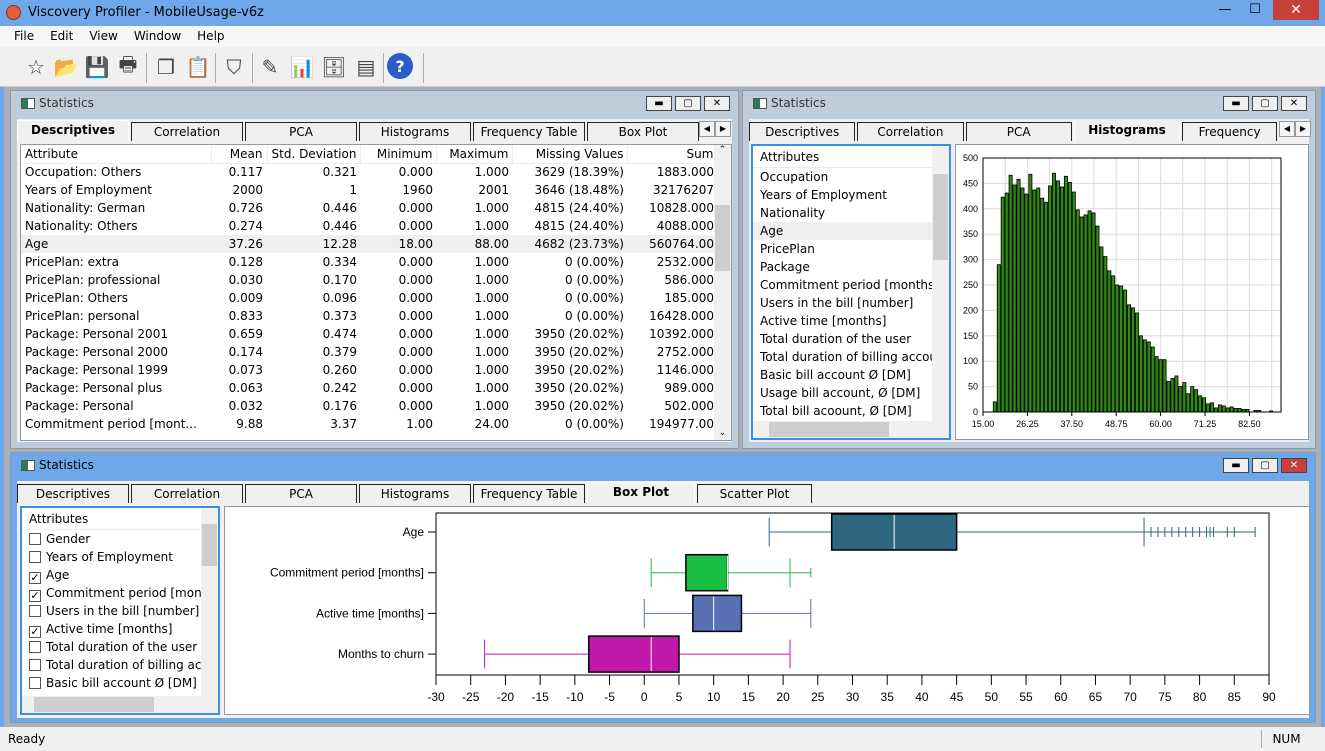 Image resolution: width=1325 pixels, height=751 pixels. I want to click on list-item: Package, so click(842, 267).